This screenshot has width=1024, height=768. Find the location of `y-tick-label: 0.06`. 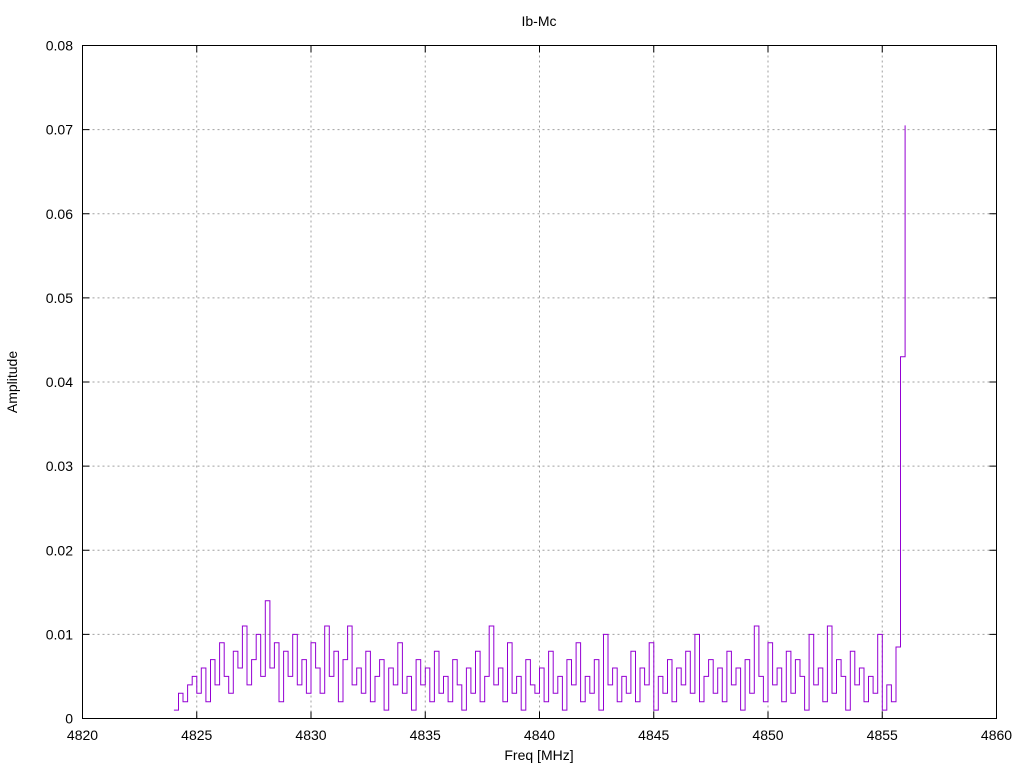

y-tick-label: 0.06 is located at coordinates (59, 214).